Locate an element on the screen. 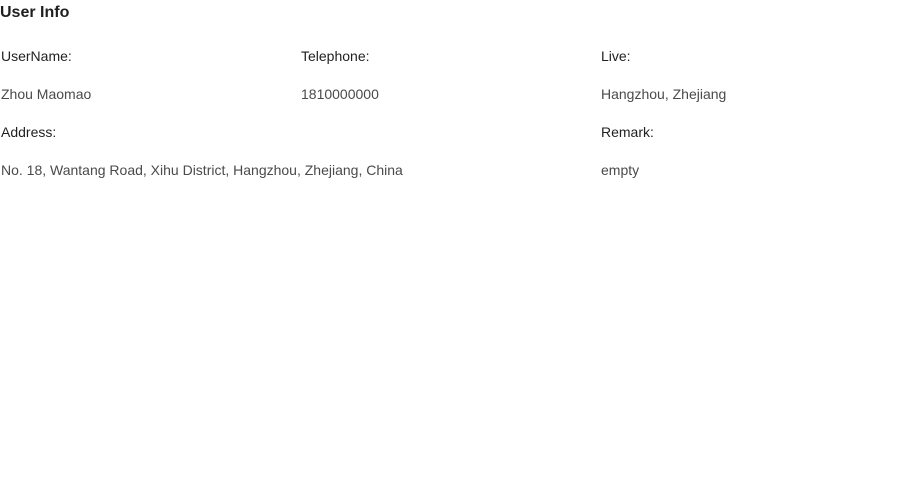 The height and width of the screenshot is (500, 900). username-label: UserName: is located at coordinates (36, 56).